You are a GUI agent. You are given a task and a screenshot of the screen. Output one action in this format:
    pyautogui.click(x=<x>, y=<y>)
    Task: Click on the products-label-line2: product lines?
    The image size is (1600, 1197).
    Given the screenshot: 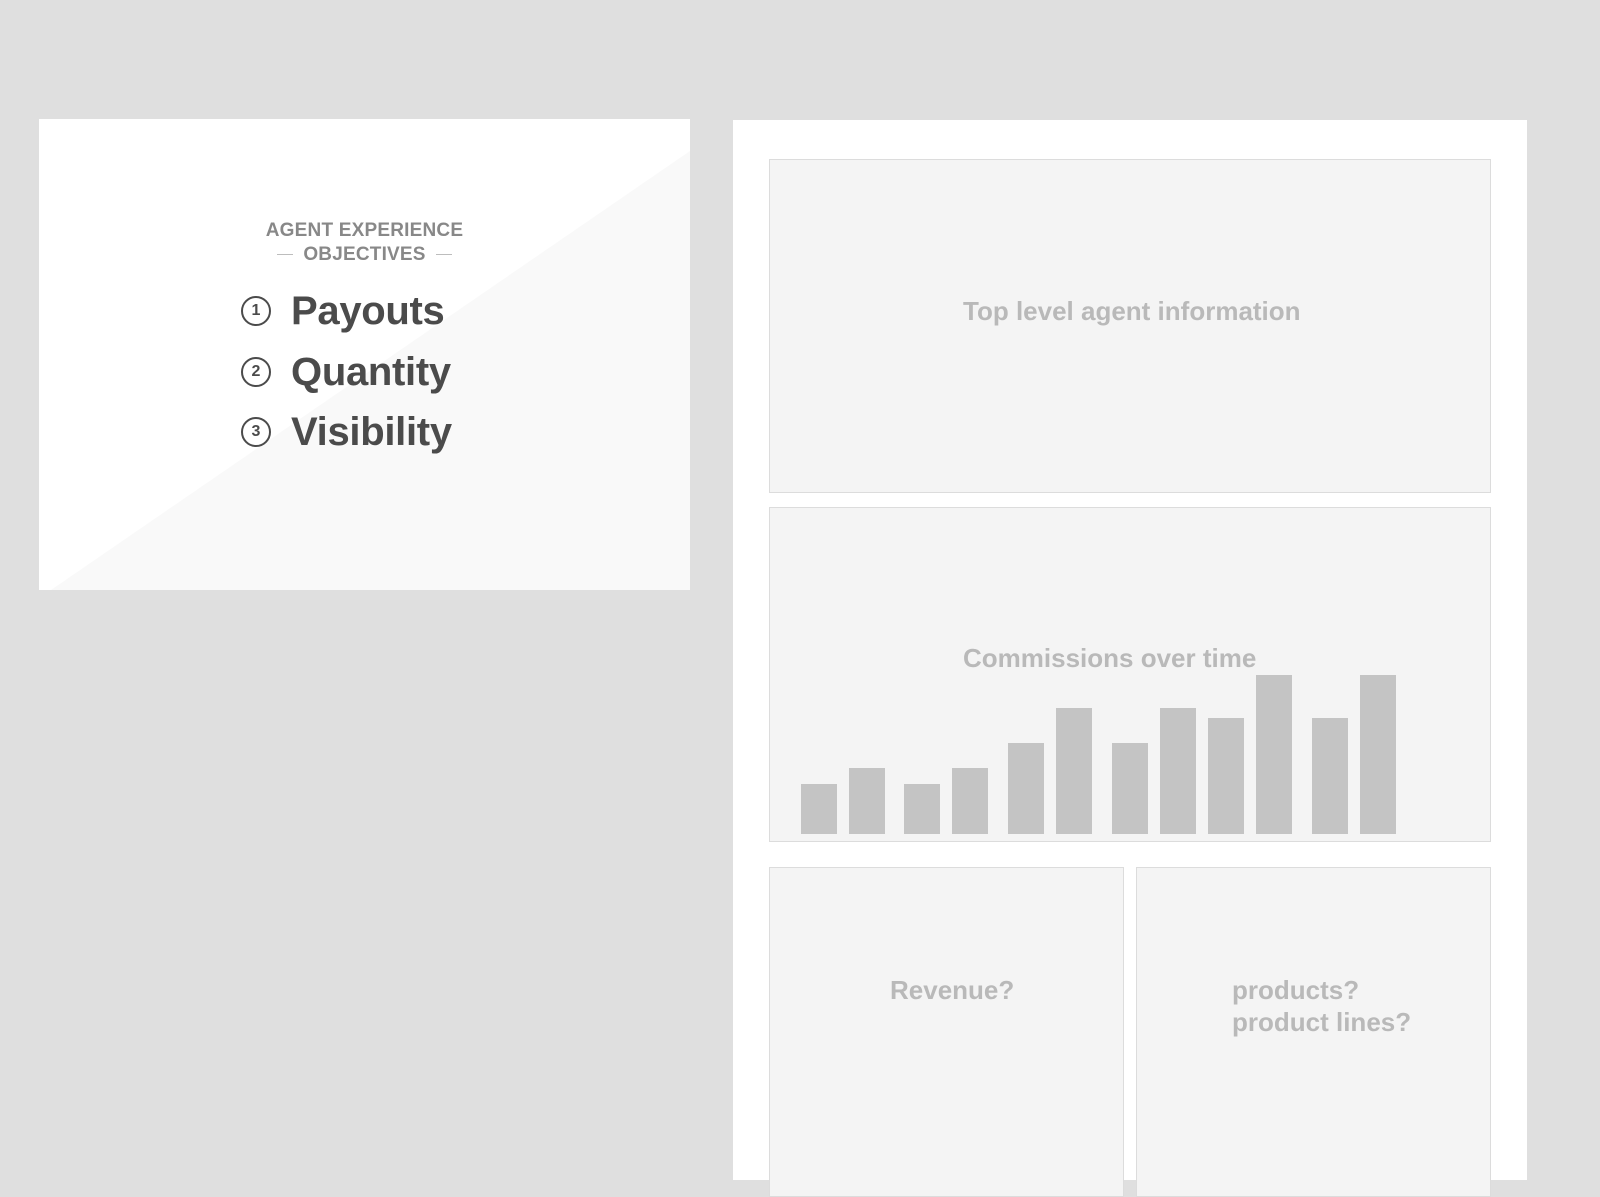 What is the action you would take?
    pyautogui.click(x=1322, y=1022)
    